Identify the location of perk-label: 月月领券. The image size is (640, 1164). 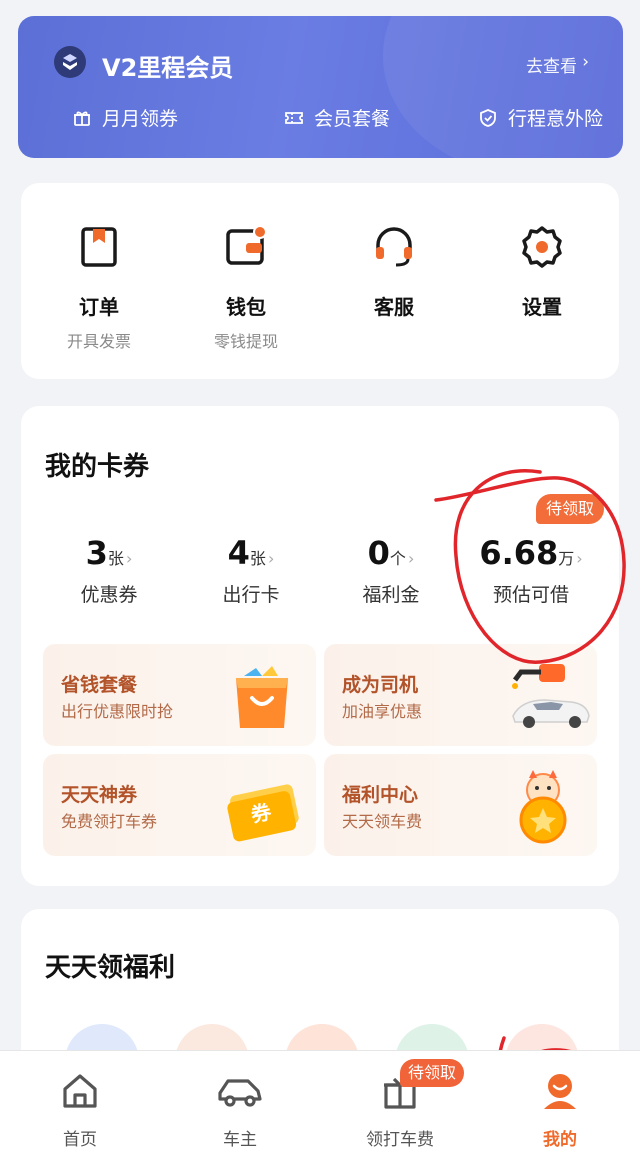
(140, 119).